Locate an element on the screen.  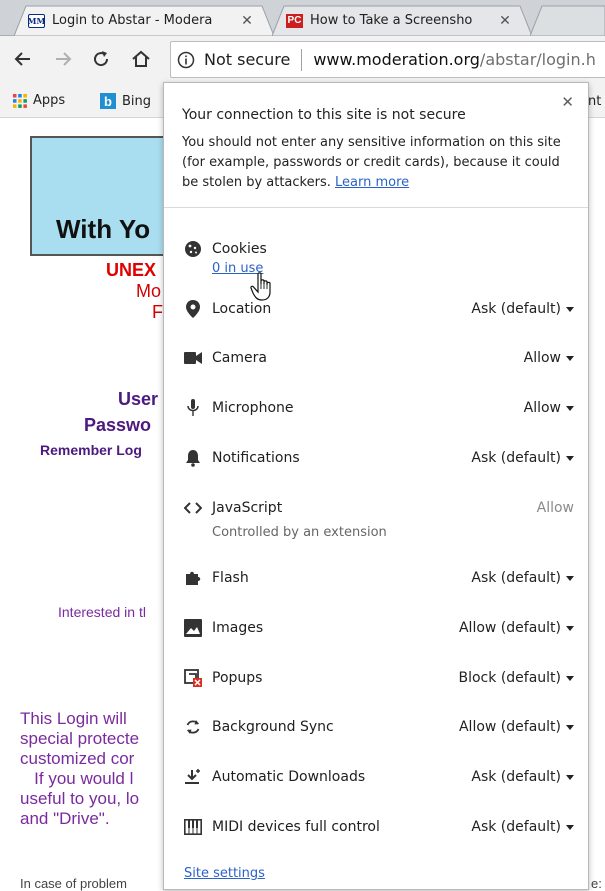
home-icon is located at coordinates (141, 58).